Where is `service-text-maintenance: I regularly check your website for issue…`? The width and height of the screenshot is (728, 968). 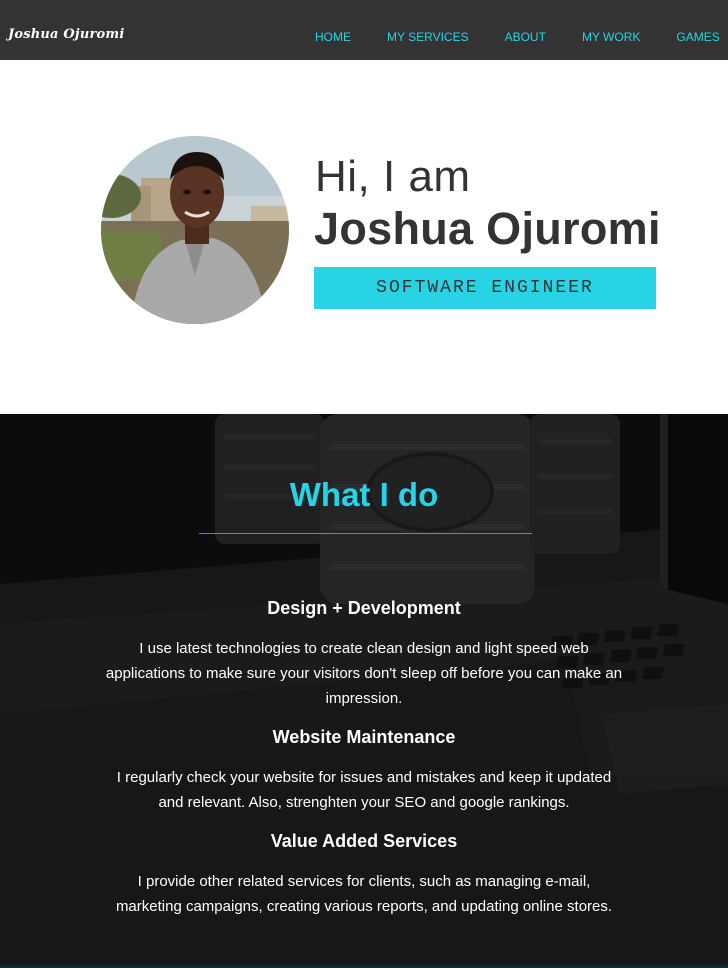
service-text-maintenance: I regularly check your website for issue… is located at coordinates (364, 790).